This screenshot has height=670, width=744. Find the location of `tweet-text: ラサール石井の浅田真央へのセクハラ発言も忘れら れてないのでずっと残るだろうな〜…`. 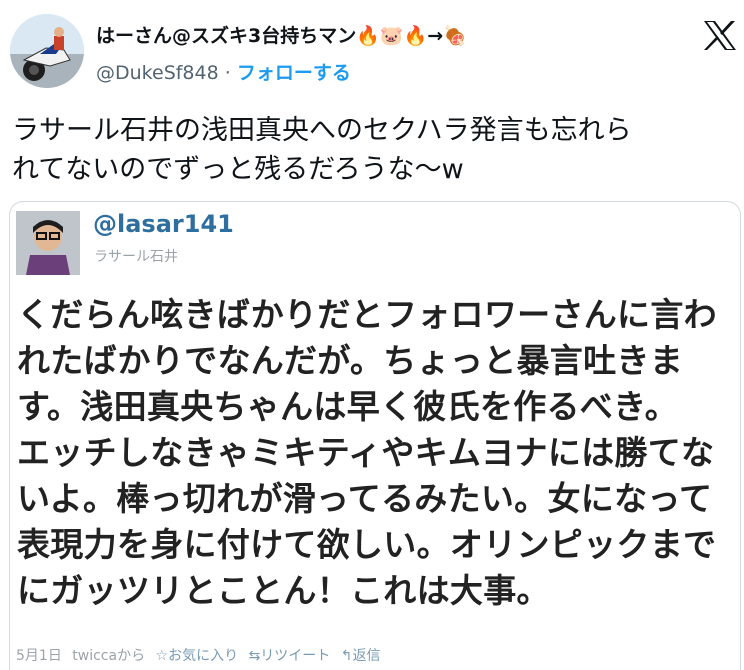

tweet-text: ラサール石井の浅田真央へのセクハラ発言も忘れら れてないのでずっと残るだろうな〜… is located at coordinates (322, 150).